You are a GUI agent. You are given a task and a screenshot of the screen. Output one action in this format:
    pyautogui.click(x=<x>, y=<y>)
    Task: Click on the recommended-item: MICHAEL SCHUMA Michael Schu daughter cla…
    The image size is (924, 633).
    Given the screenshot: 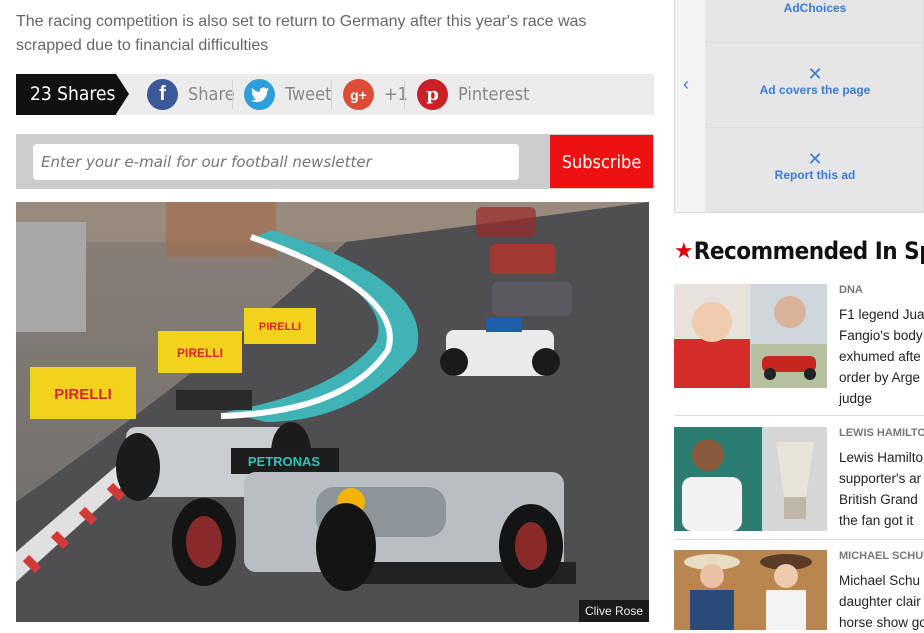 What is the action you would take?
    pyautogui.click(x=799, y=590)
    